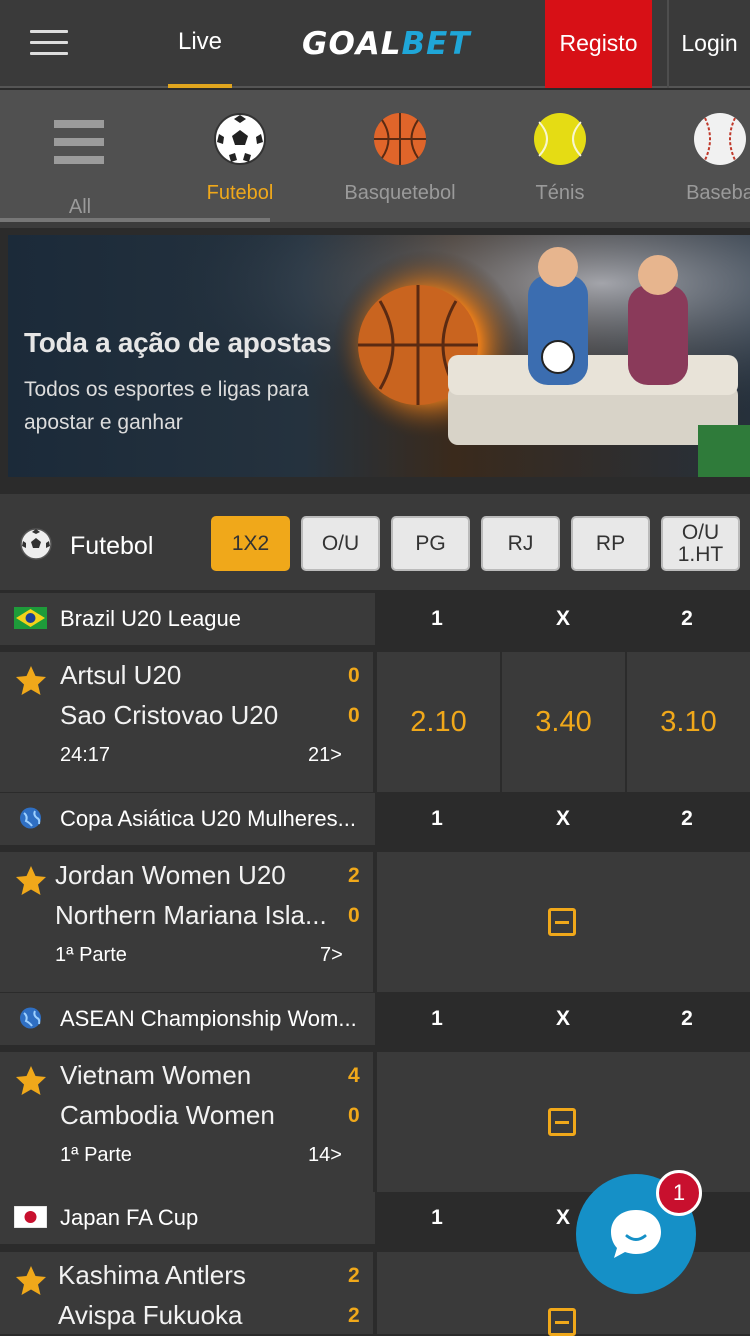 Image resolution: width=750 pixels, height=1336 pixels. I want to click on market-button-1x2: 1X2, so click(250, 543).